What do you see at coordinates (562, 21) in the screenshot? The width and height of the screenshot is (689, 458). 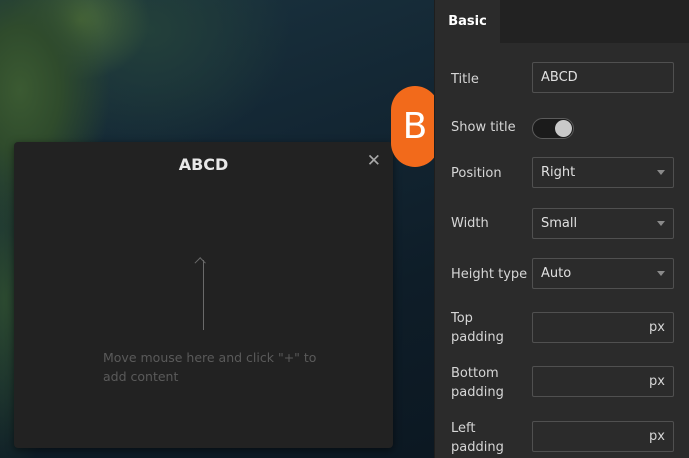 I see `tab-bar: Basic` at bounding box center [562, 21].